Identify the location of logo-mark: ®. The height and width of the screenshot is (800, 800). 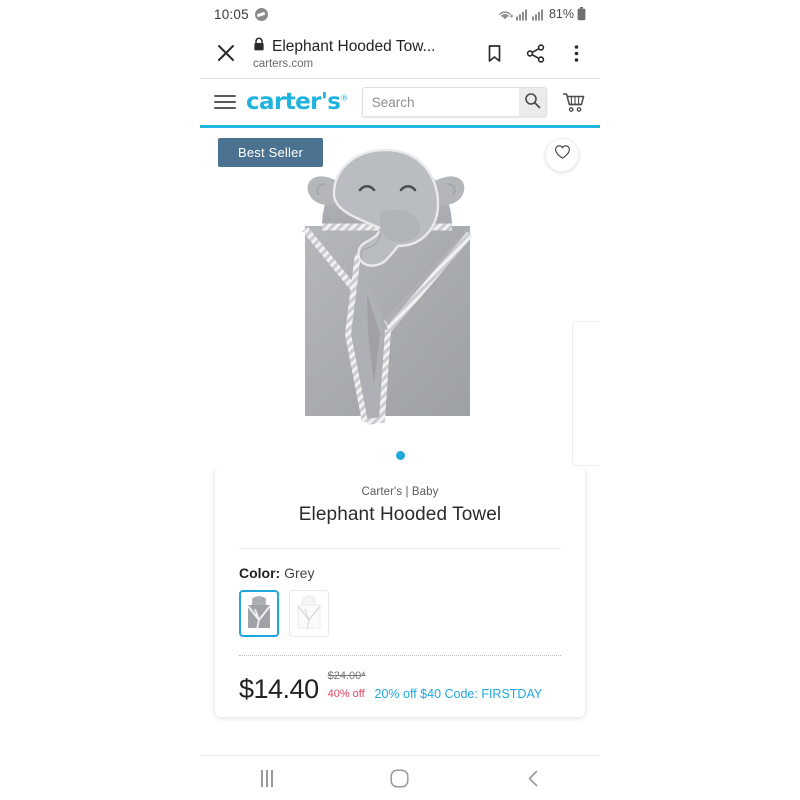
(344, 98).